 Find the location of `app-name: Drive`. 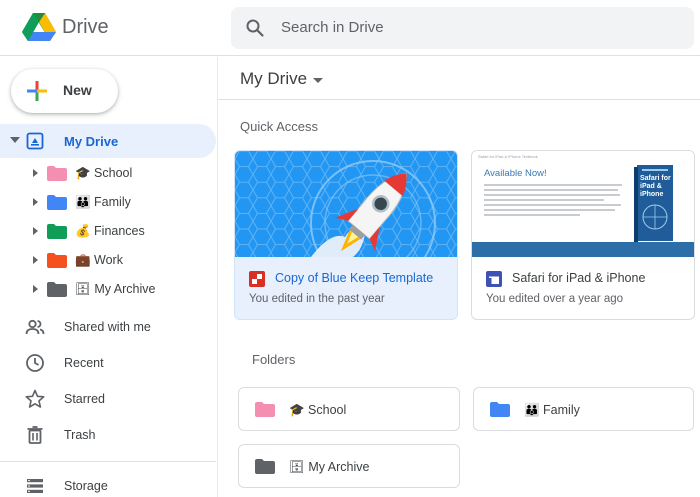

app-name: Drive is located at coordinates (85, 27).